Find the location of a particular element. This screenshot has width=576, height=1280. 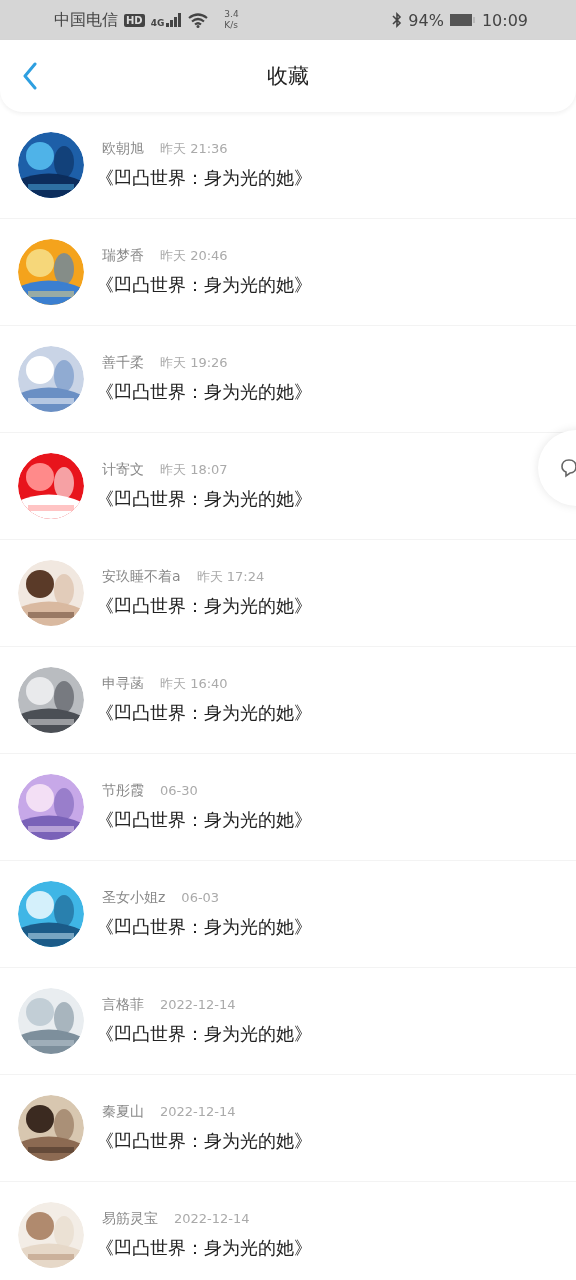

favorite-item: 善千柔 昨天 19:26 《凹凸世界：身为光的她》 is located at coordinates (162, 379).